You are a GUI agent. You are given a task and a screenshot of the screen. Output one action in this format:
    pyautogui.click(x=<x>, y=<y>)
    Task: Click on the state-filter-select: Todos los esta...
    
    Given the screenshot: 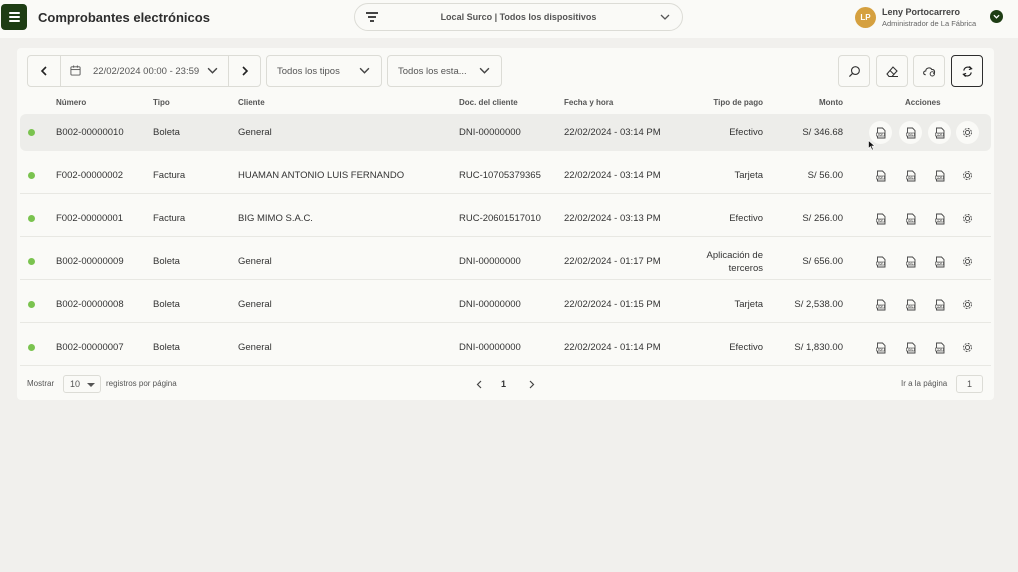 What is the action you would take?
    pyautogui.click(x=444, y=71)
    